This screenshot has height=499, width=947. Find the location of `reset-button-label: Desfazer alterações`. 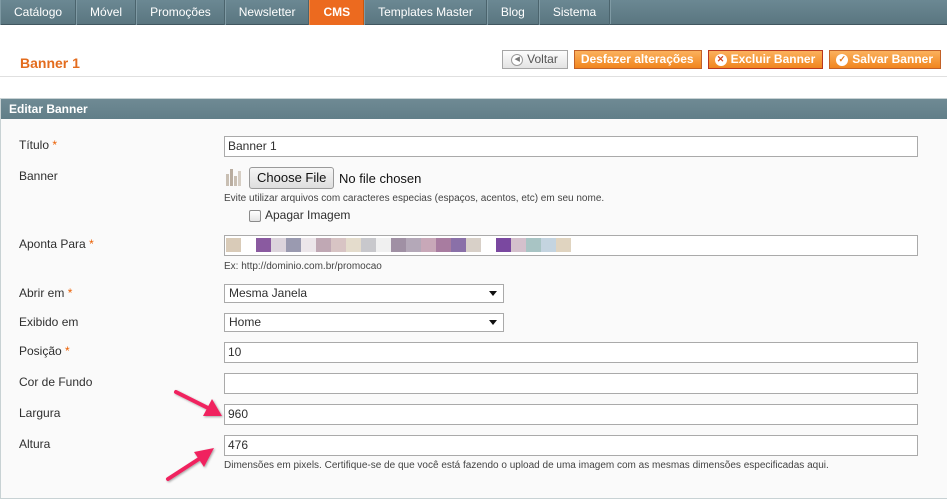

reset-button-label: Desfazer alterações is located at coordinates (637, 59).